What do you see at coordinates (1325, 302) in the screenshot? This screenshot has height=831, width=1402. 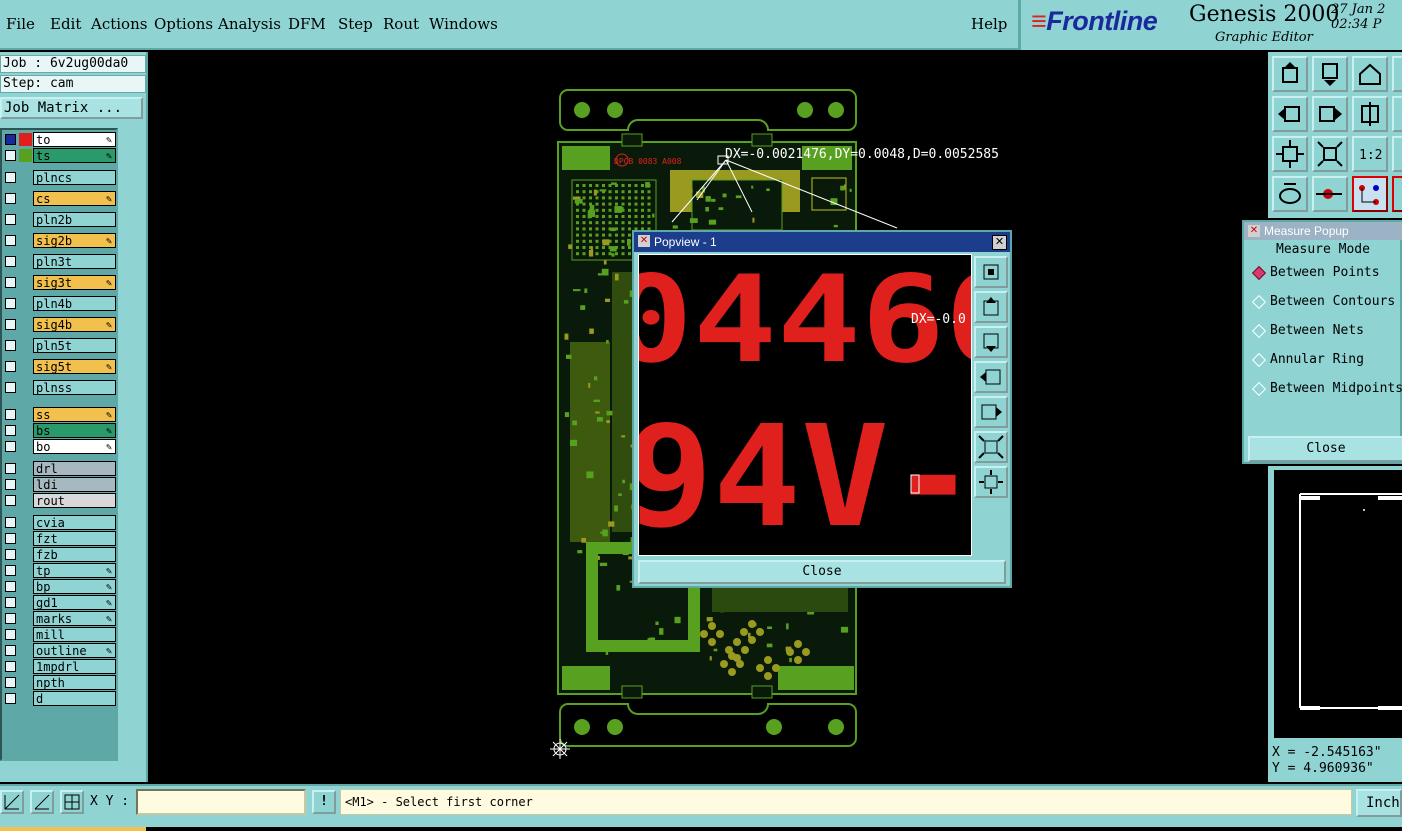 I see `measure-option: Between Contours` at bounding box center [1325, 302].